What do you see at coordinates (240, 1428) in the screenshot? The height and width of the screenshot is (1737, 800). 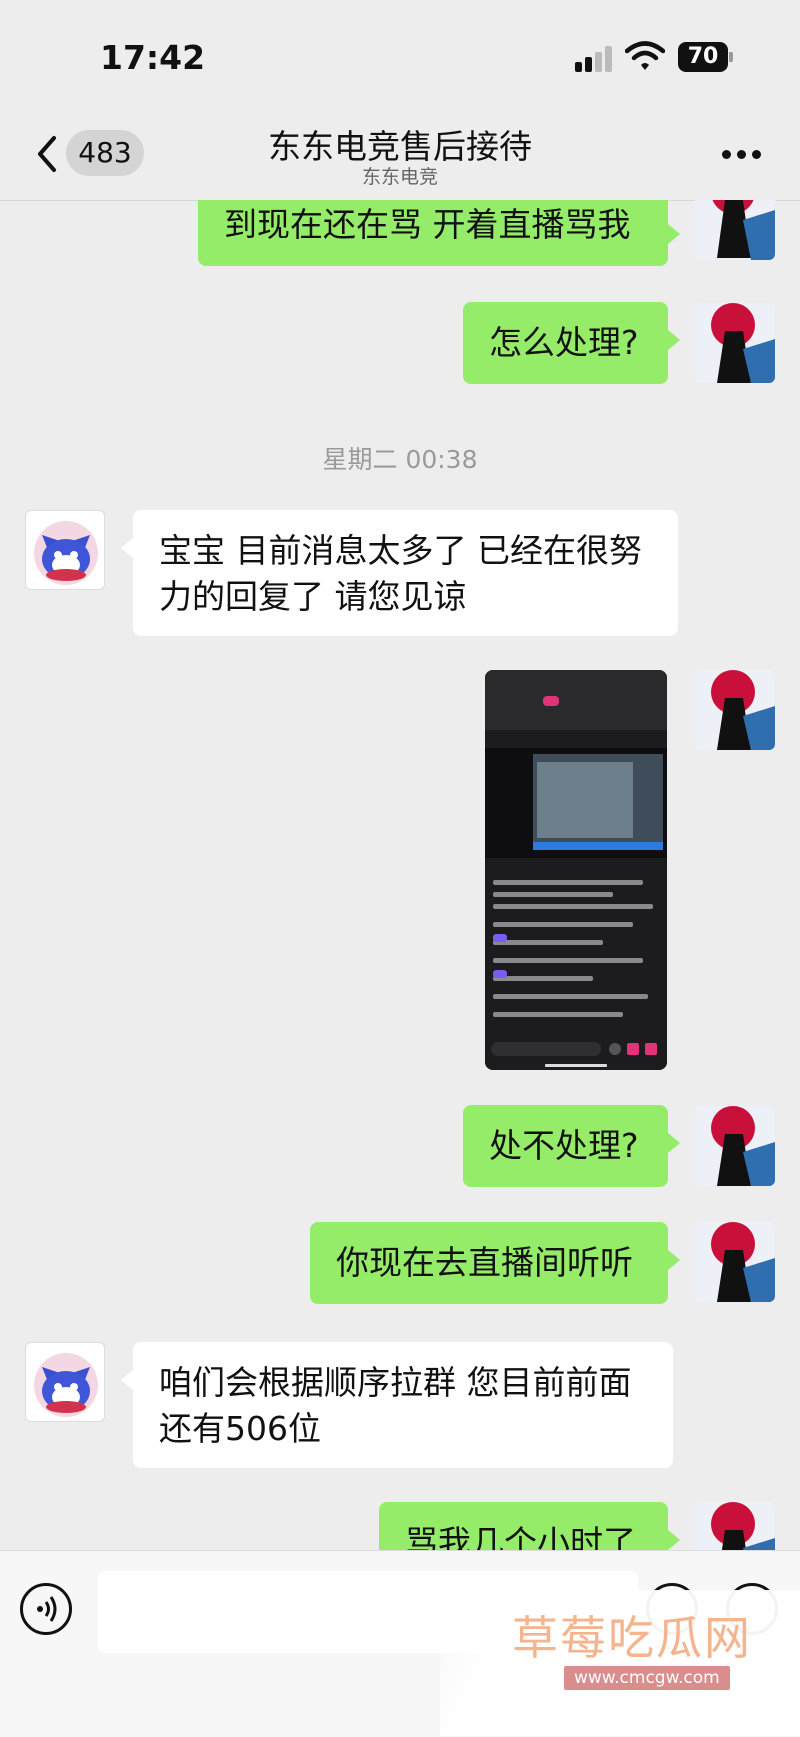 I see `message-text-line: 还有506位` at bounding box center [240, 1428].